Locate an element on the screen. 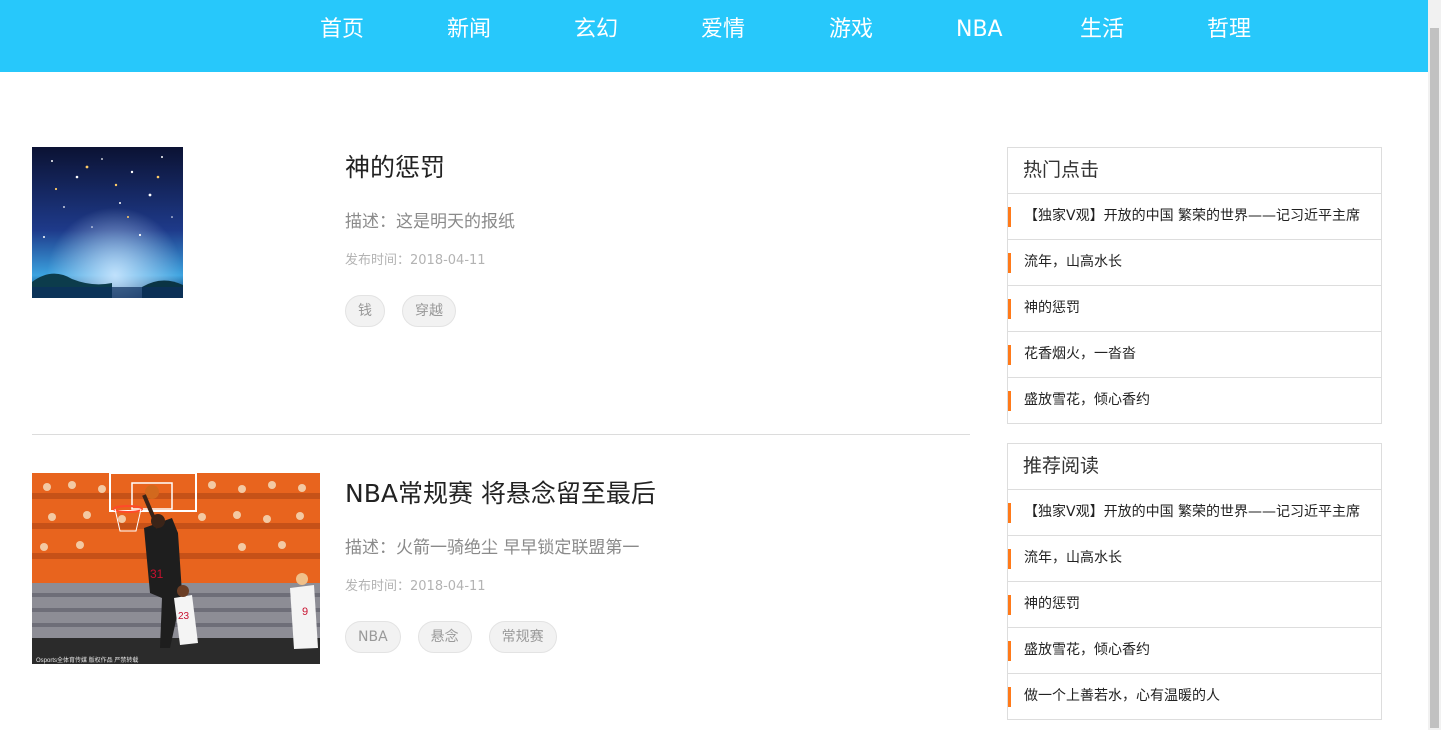 This screenshot has width=1441, height=730. article-description: 描述：这是明天的报纸 is located at coordinates (430, 222).